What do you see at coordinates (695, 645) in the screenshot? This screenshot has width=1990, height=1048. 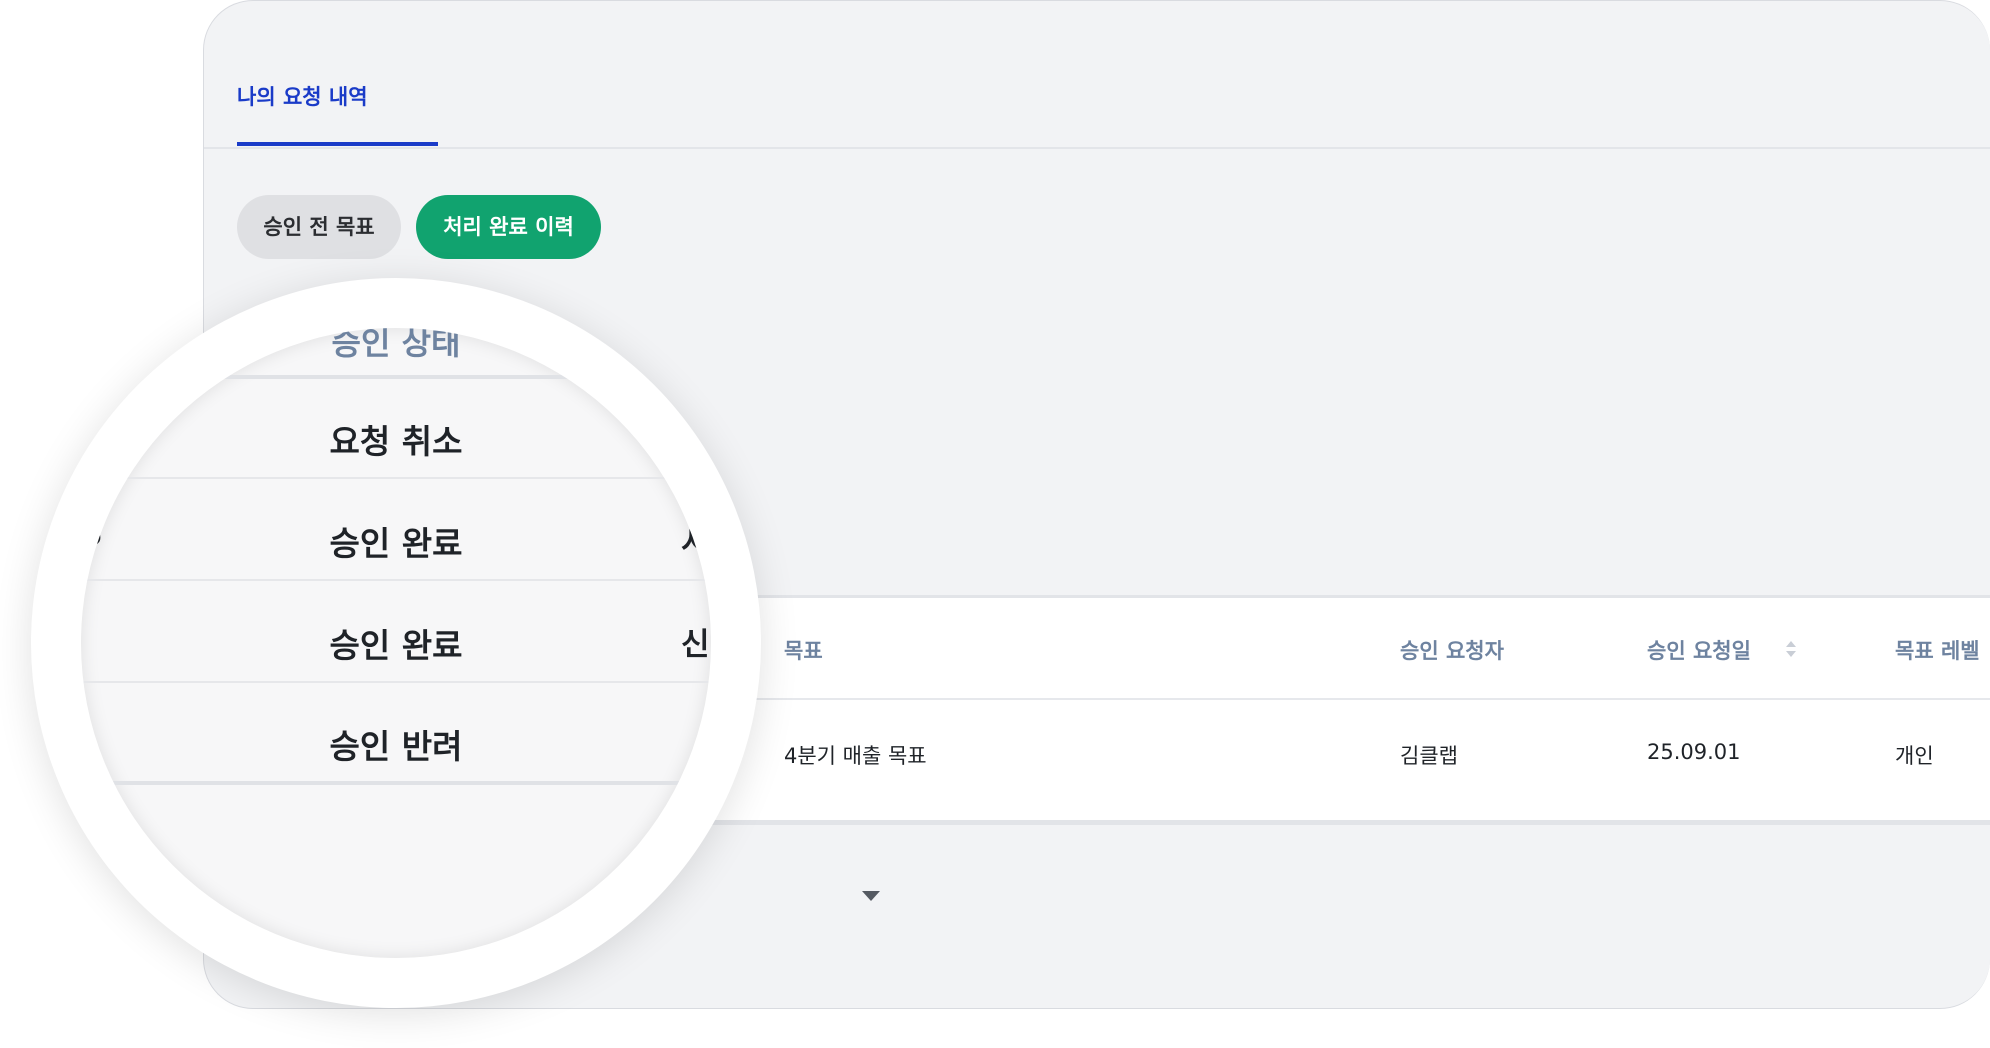 I see `clipped-cell-text: 신` at bounding box center [695, 645].